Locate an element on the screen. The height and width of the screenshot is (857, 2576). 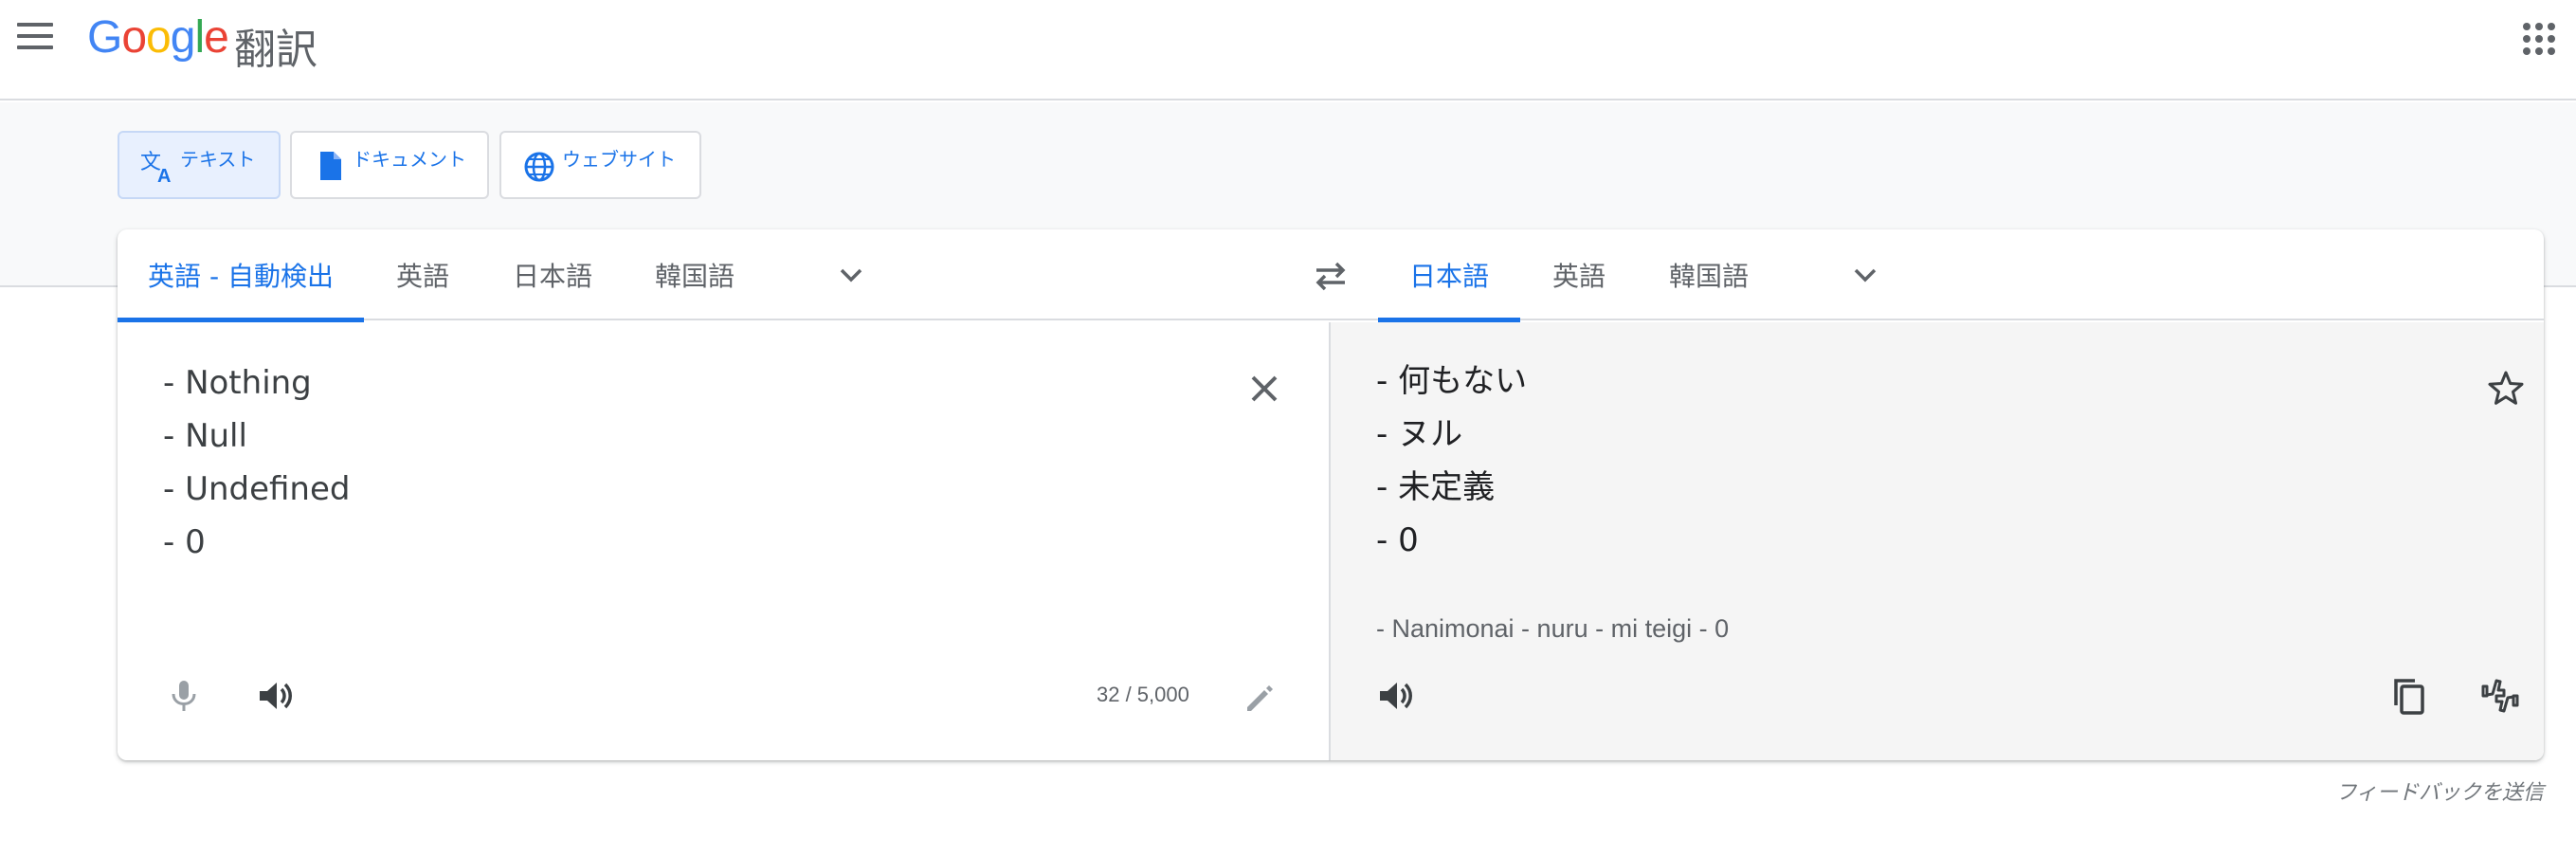
microphone-icon is located at coordinates (184, 696).